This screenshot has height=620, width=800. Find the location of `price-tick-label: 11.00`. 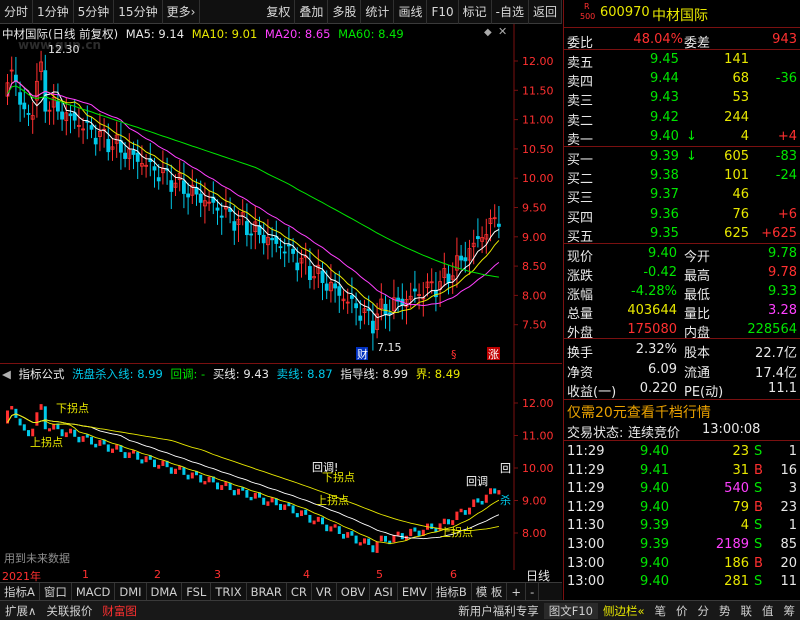

price-tick-label: 11.00 is located at coordinates (538, 120).